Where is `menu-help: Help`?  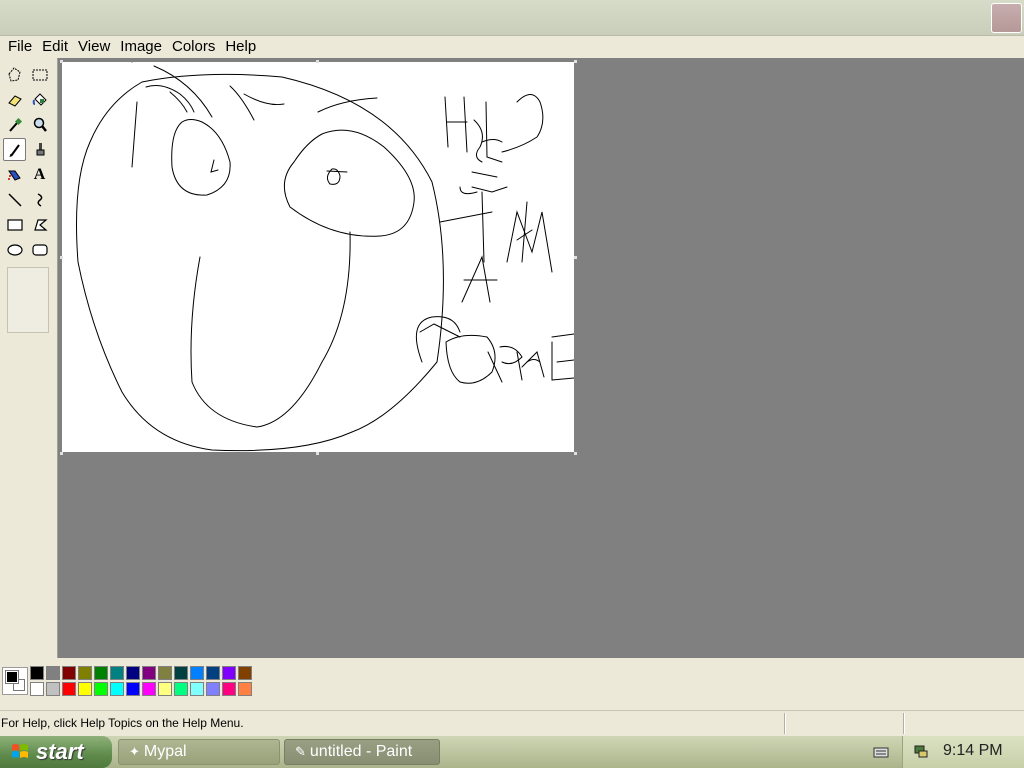 menu-help: Help is located at coordinates (240, 47).